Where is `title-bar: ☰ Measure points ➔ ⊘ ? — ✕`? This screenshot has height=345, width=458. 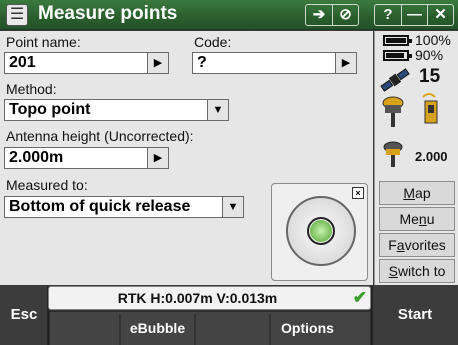 title-bar: ☰ Measure points ➔ ⊘ ? — ✕ is located at coordinates (229, 15).